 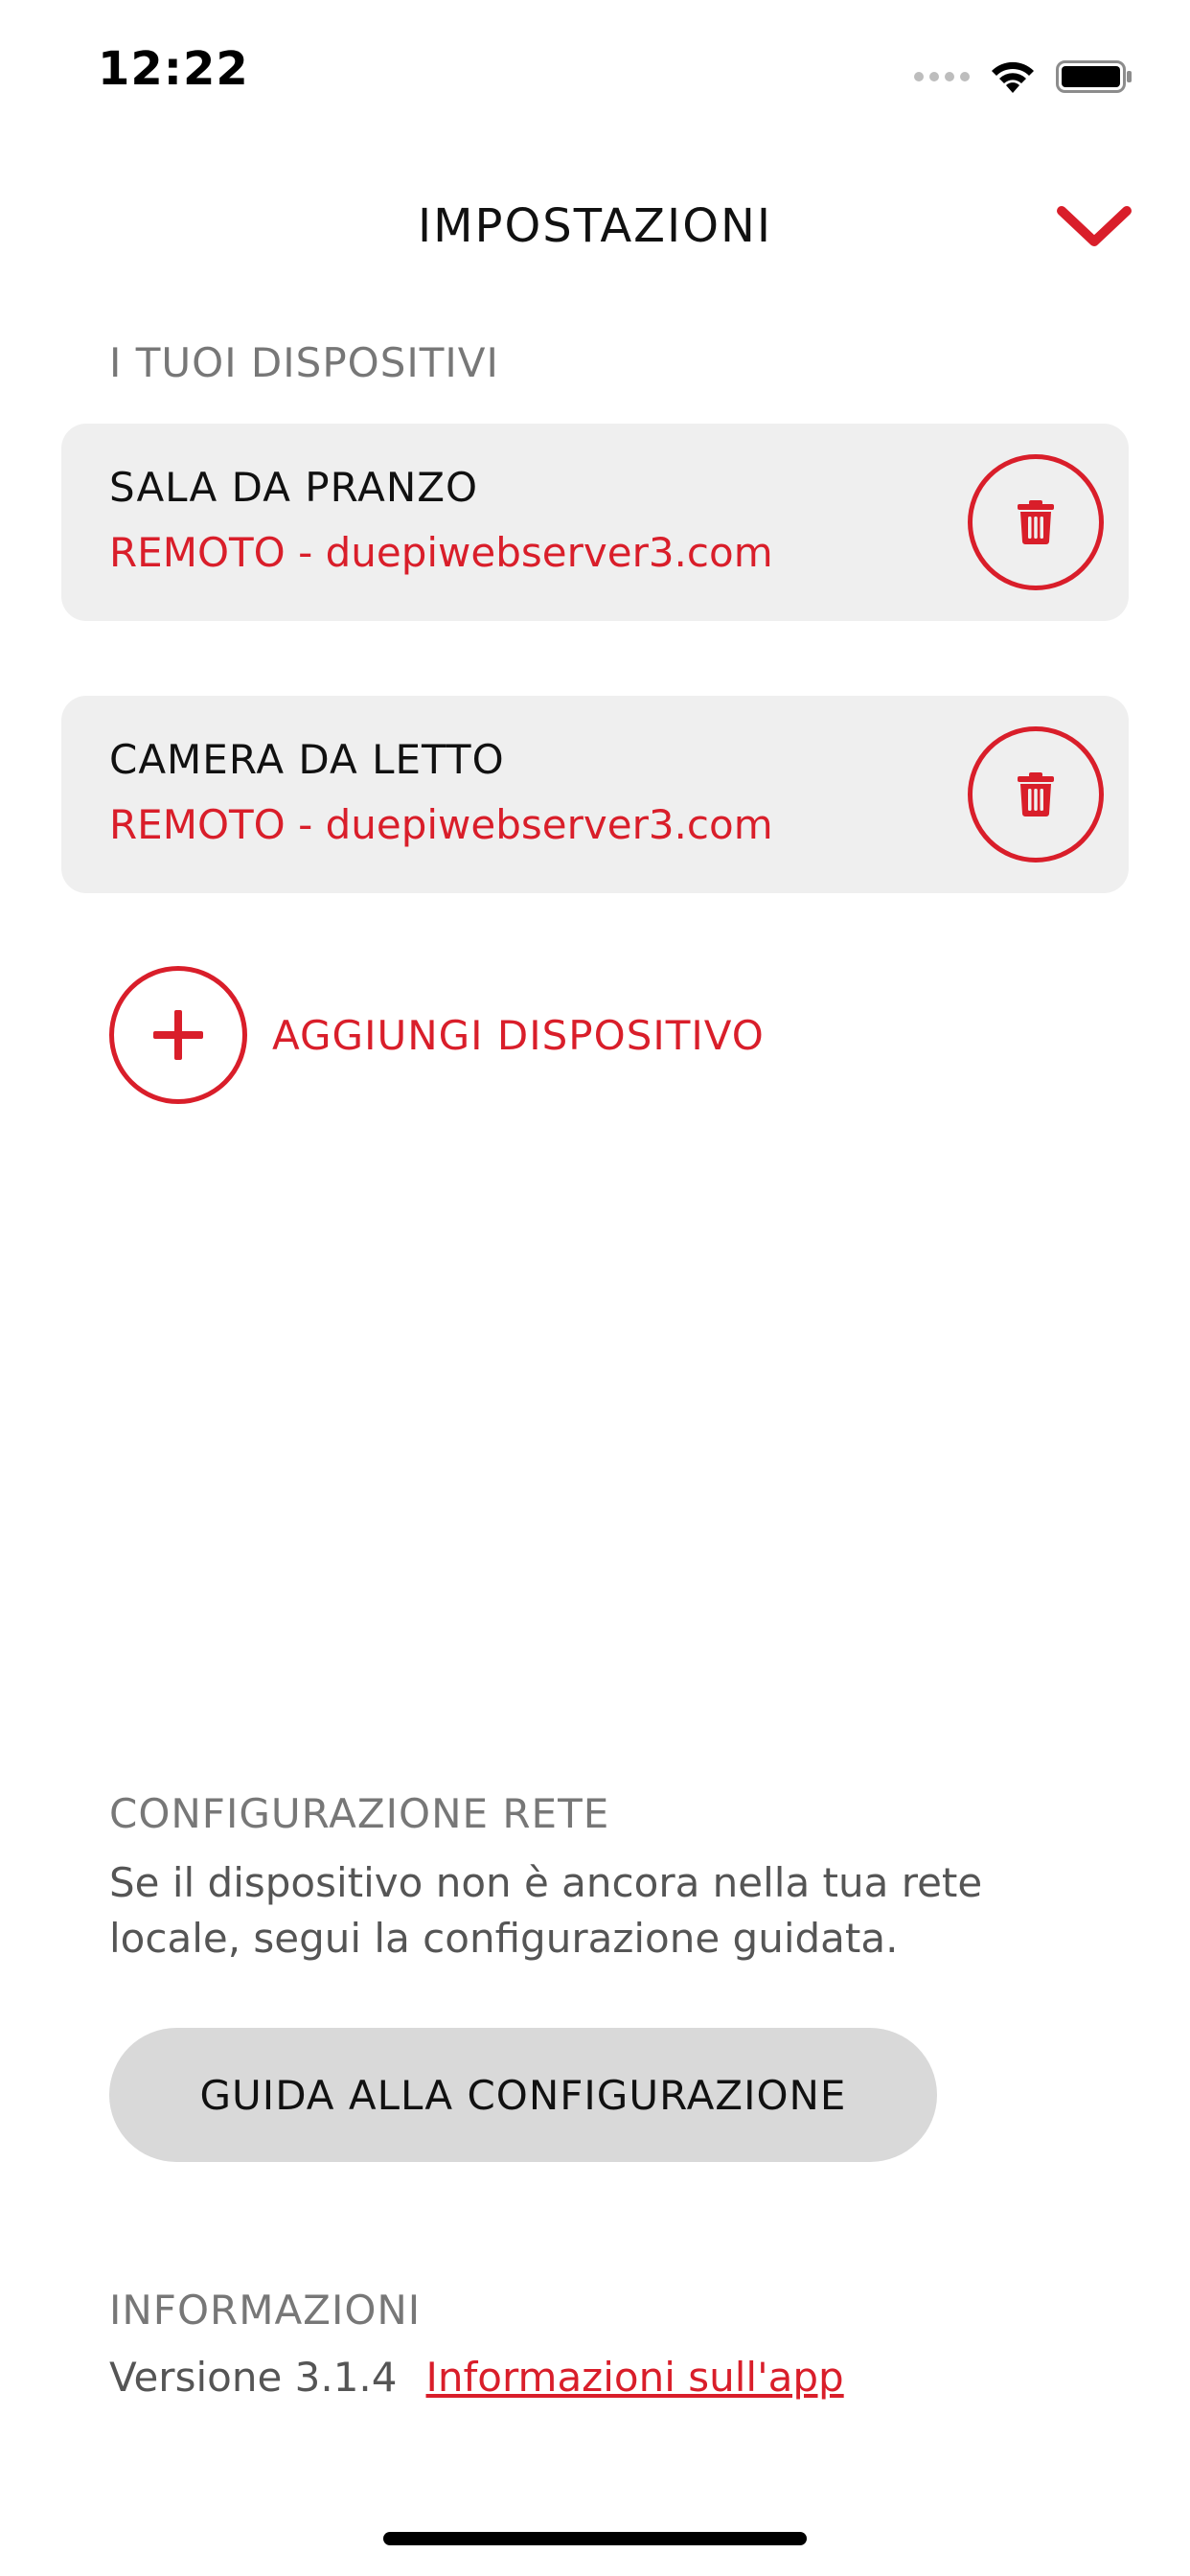 I want to click on signal-dots-icon, so click(x=942, y=76).